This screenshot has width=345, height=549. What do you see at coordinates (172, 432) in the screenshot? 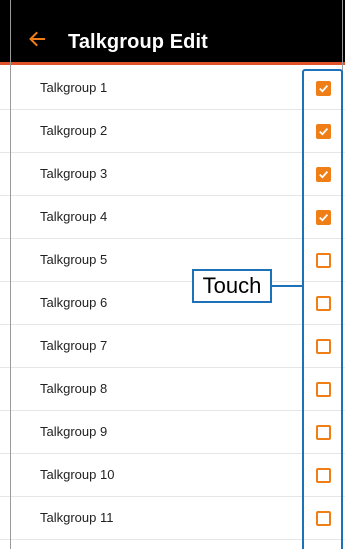
I see `list-item: Talkgroup 9` at bounding box center [172, 432].